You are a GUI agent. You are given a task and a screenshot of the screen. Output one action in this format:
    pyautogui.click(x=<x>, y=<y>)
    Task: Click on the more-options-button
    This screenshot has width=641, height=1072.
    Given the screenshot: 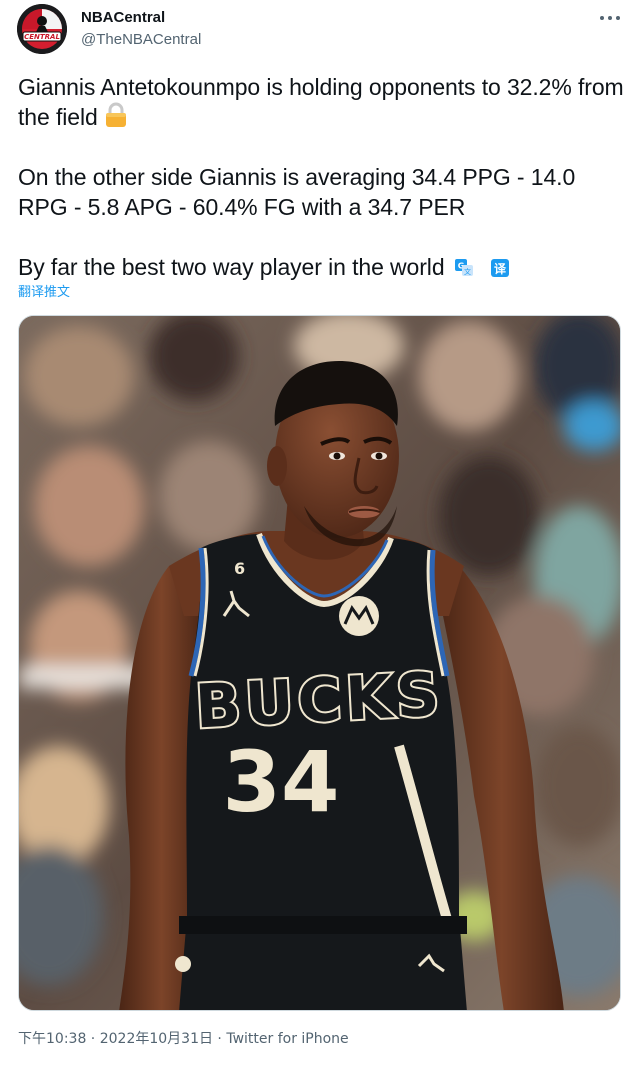 What is the action you would take?
    pyautogui.click(x=610, y=18)
    